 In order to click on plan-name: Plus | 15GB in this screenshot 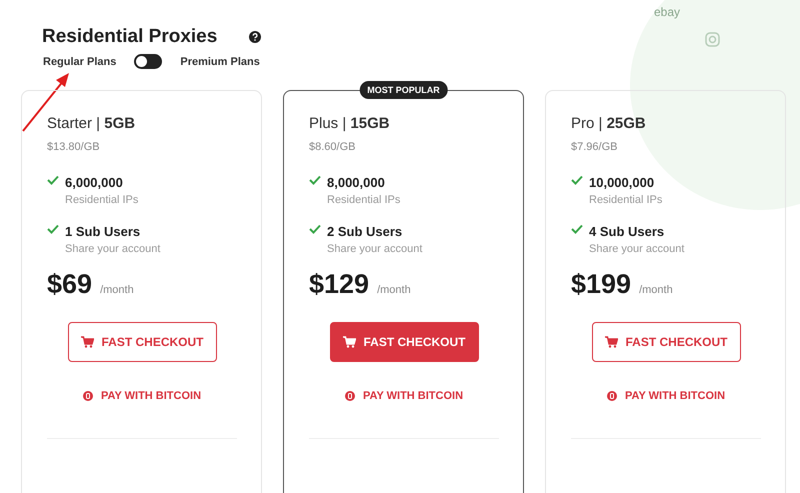, I will do `click(350, 123)`.